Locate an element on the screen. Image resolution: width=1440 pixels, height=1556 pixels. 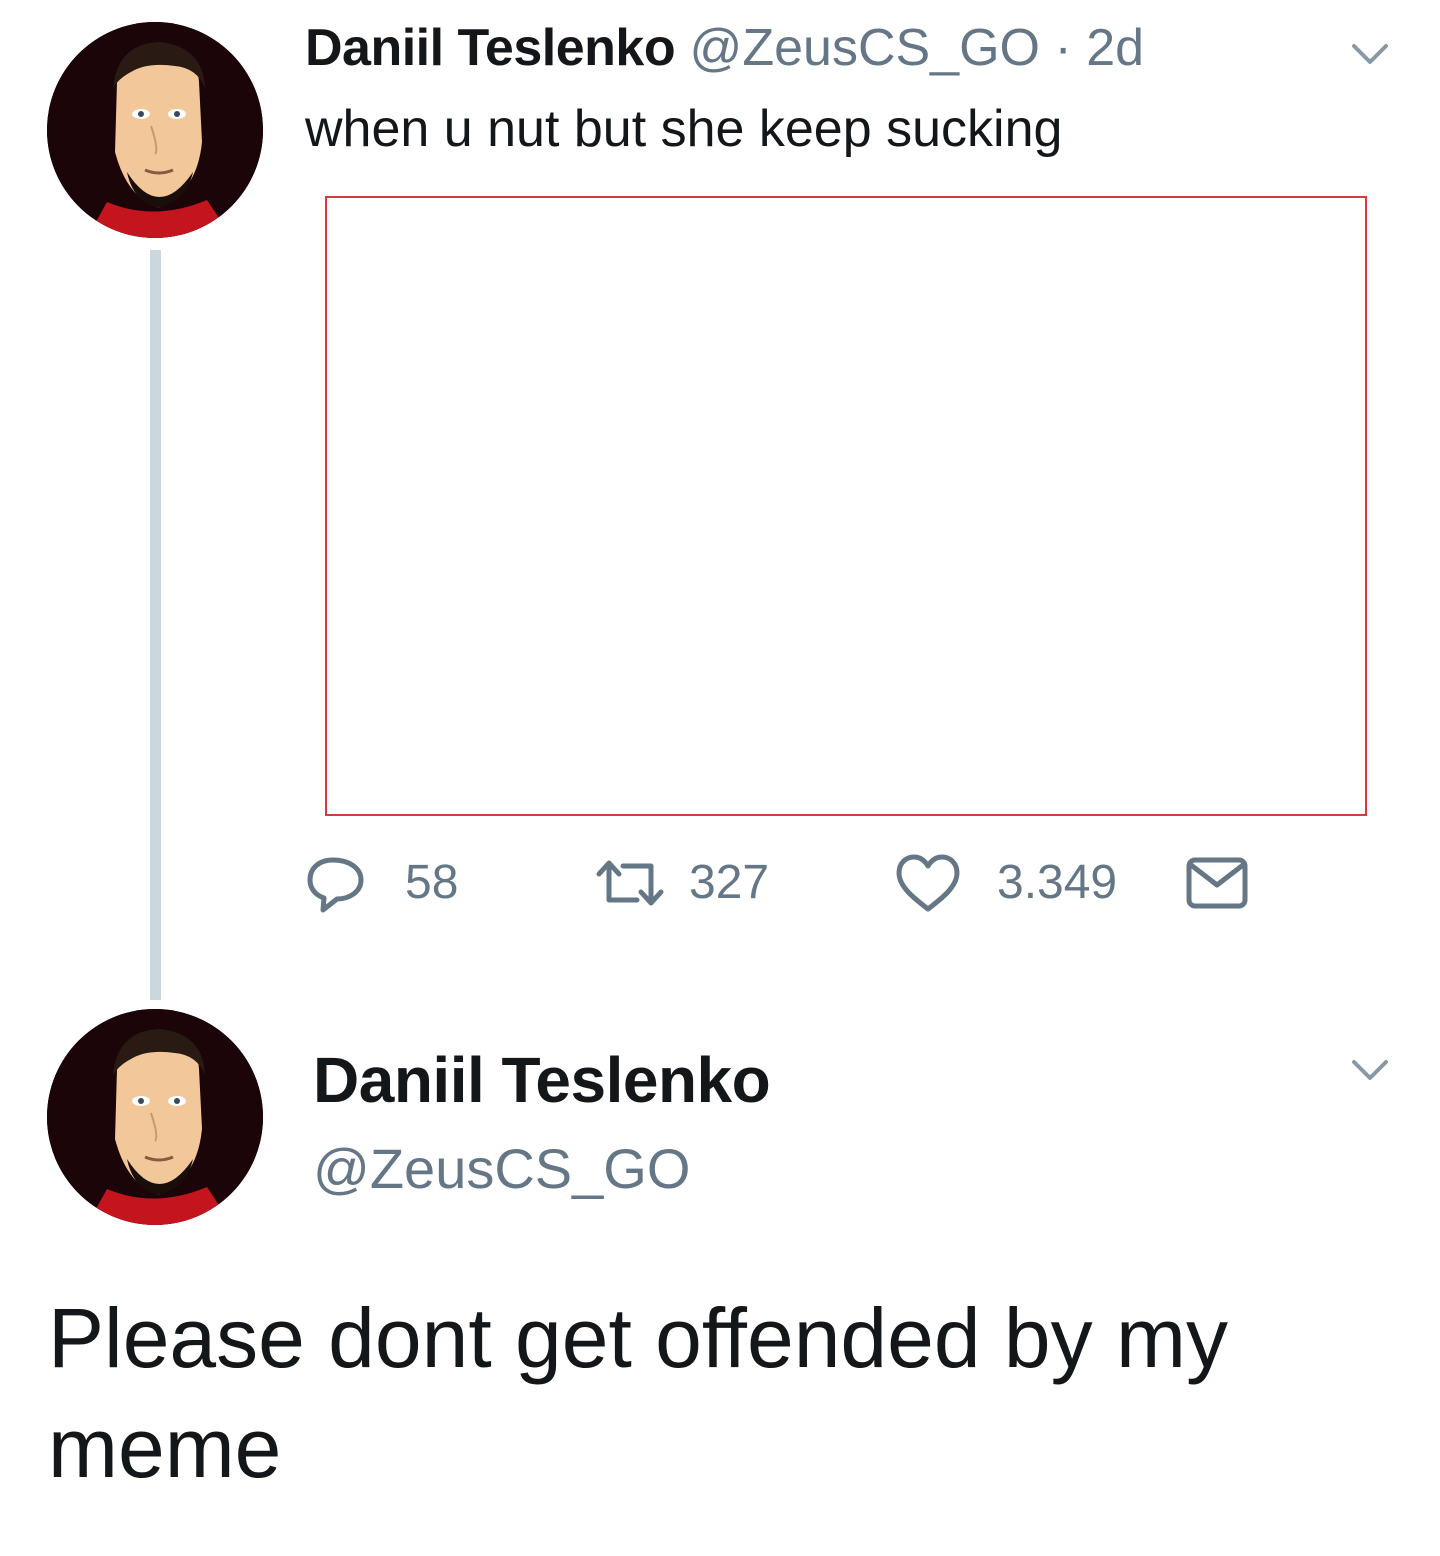
reply-author-handle: @ZeusCS_GO is located at coordinates (501, 1169).